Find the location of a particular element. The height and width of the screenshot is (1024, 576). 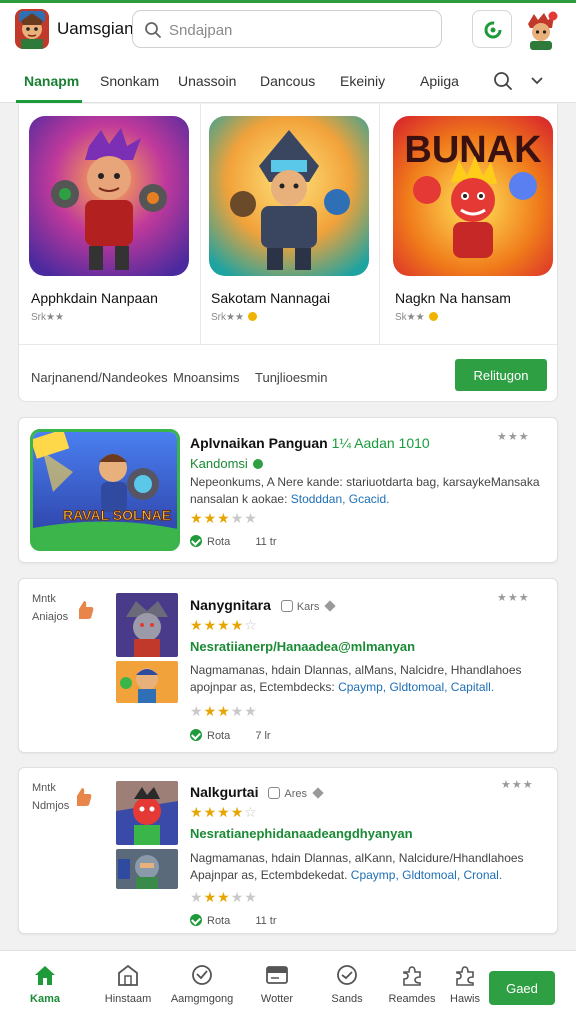

diamond-icon is located at coordinates (318, 793).